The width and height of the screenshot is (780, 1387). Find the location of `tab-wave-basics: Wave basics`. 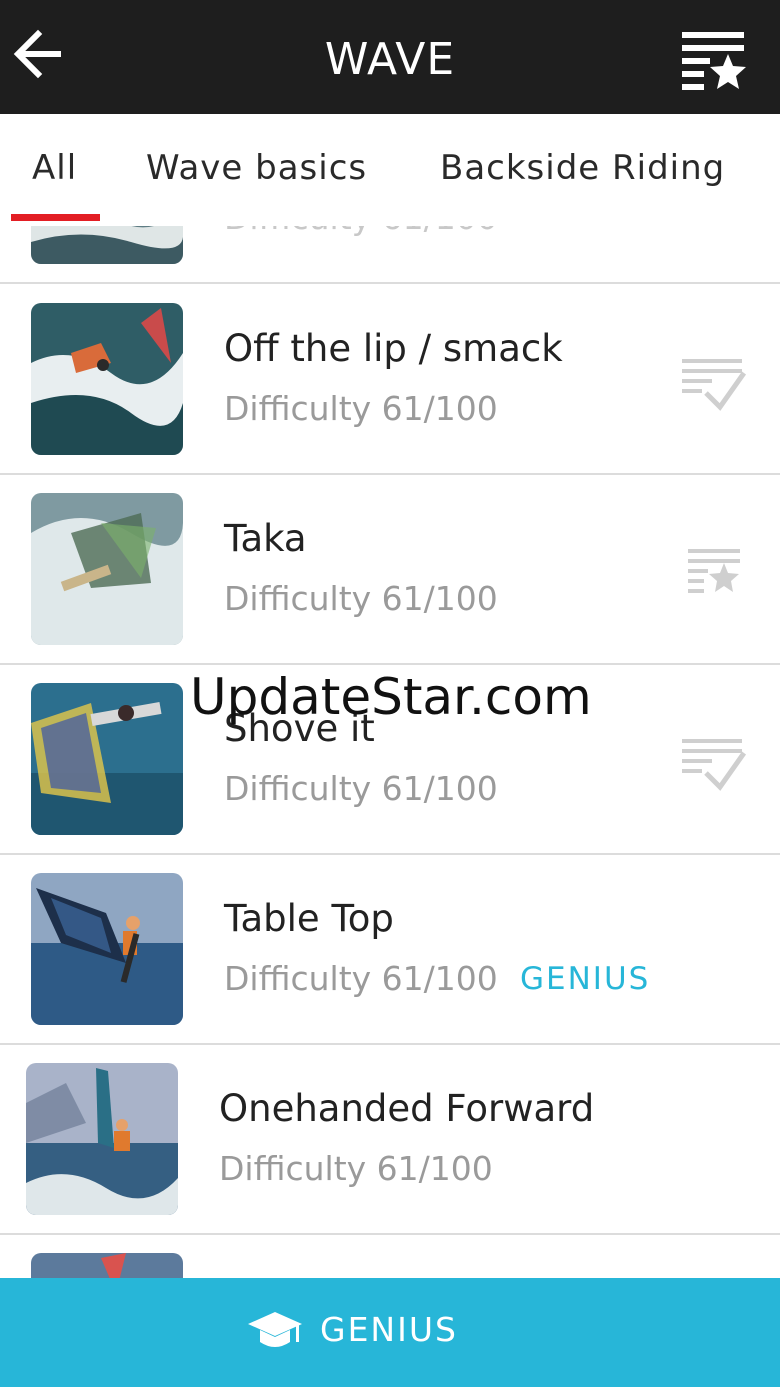

tab-wave-basics: Wave basics is located at coordinates (256, 168).